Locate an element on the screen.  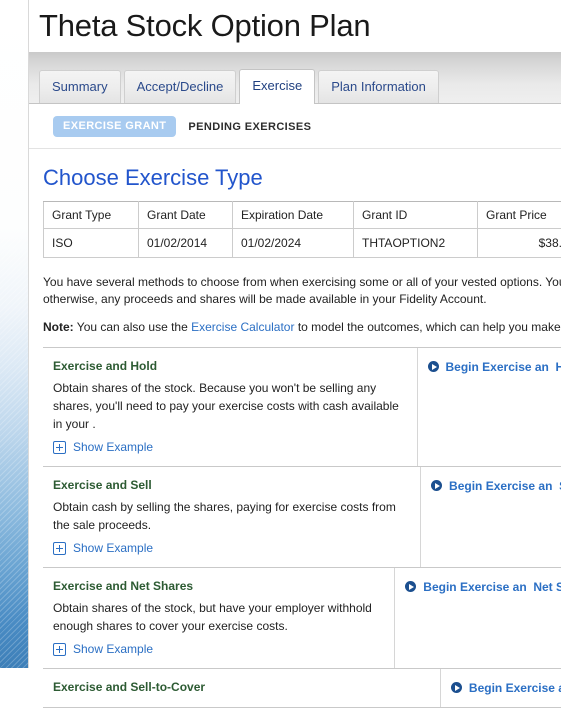
section-title: Choose Exercise Type is located at coordinates (302, 178).